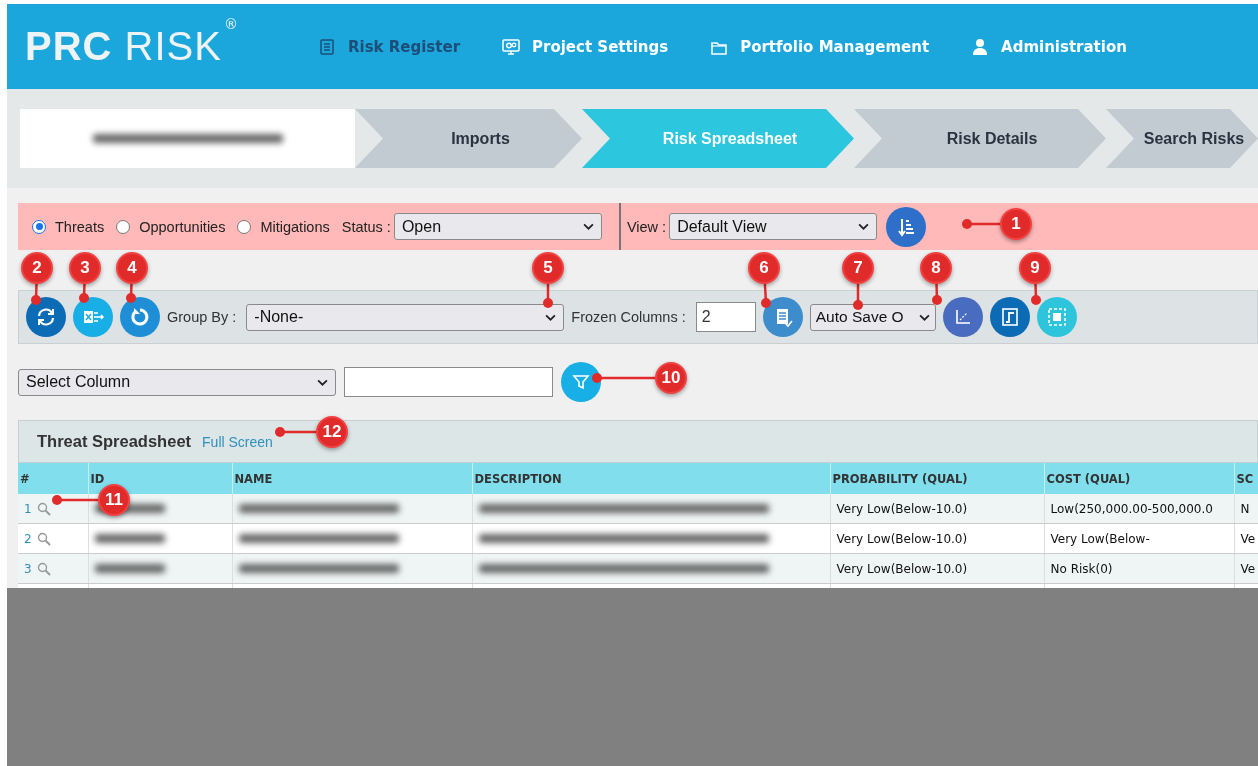 The width and height of the screenshot is (1258, 766). I want to click on reset-icon, so click(140, 317).